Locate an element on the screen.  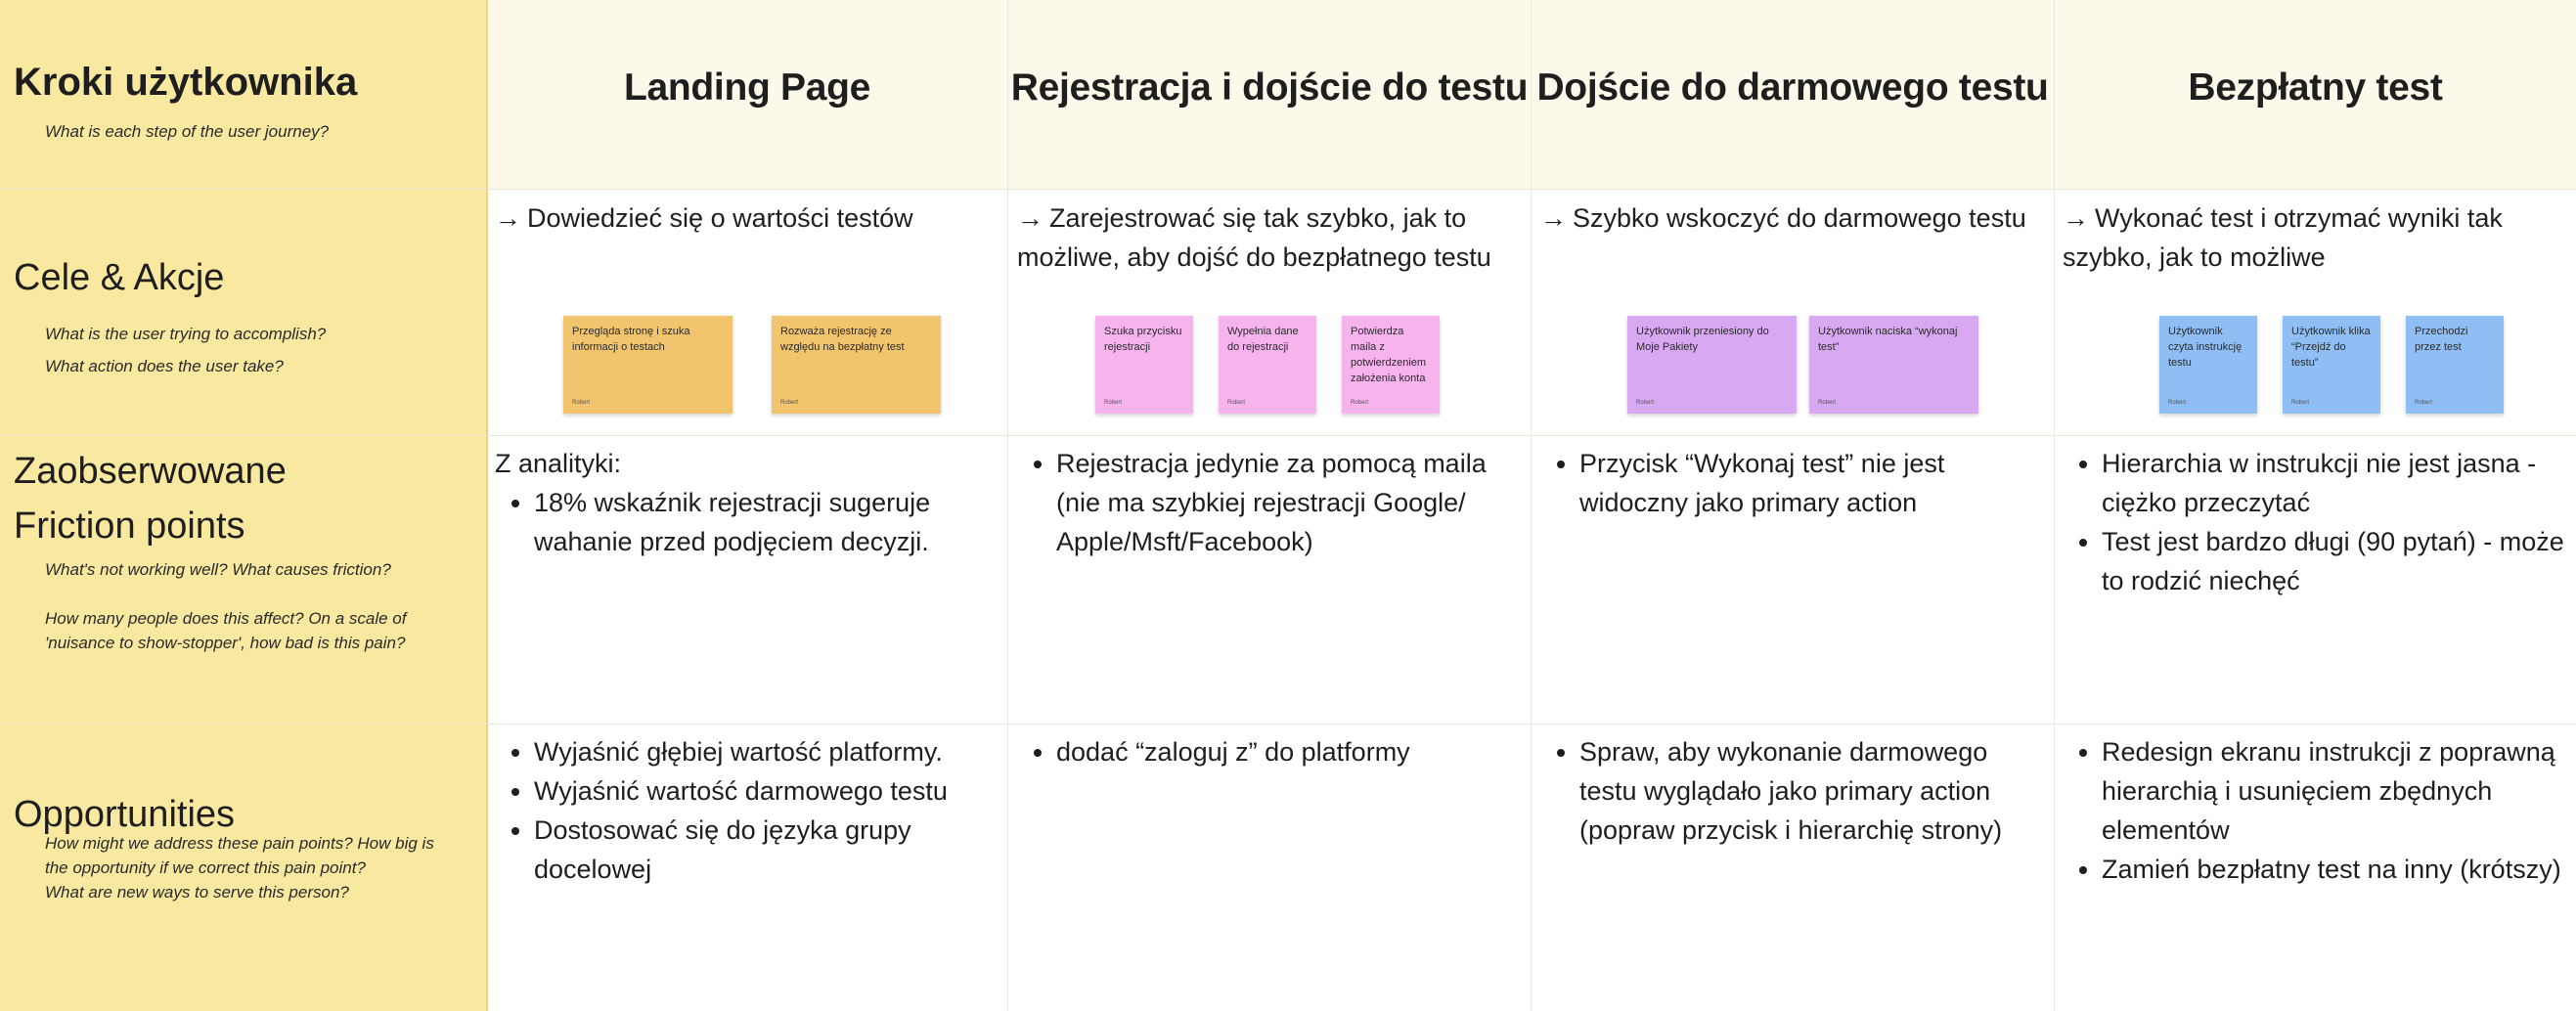
row-title-friction-line2: Friction points is located at coordinates (129, 526).